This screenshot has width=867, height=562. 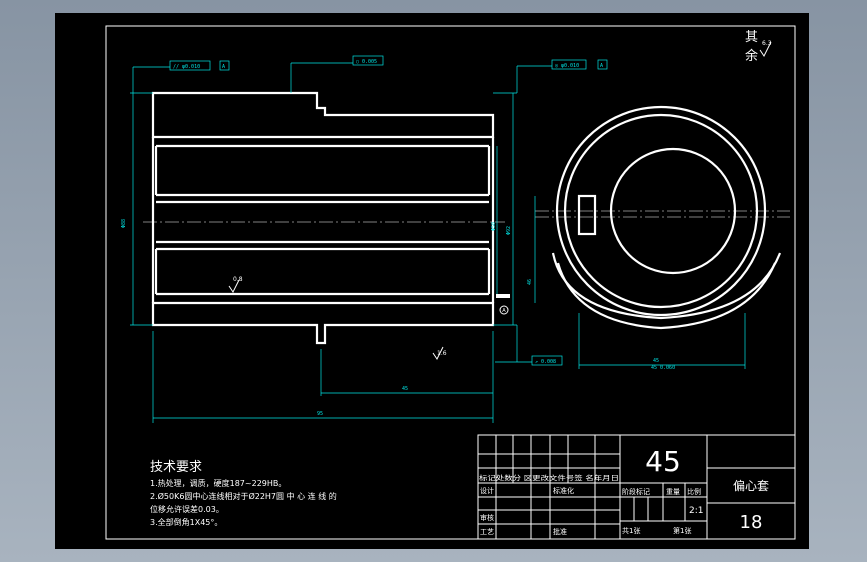 I want to click on approve: 批准, so click(x=560, y=531).